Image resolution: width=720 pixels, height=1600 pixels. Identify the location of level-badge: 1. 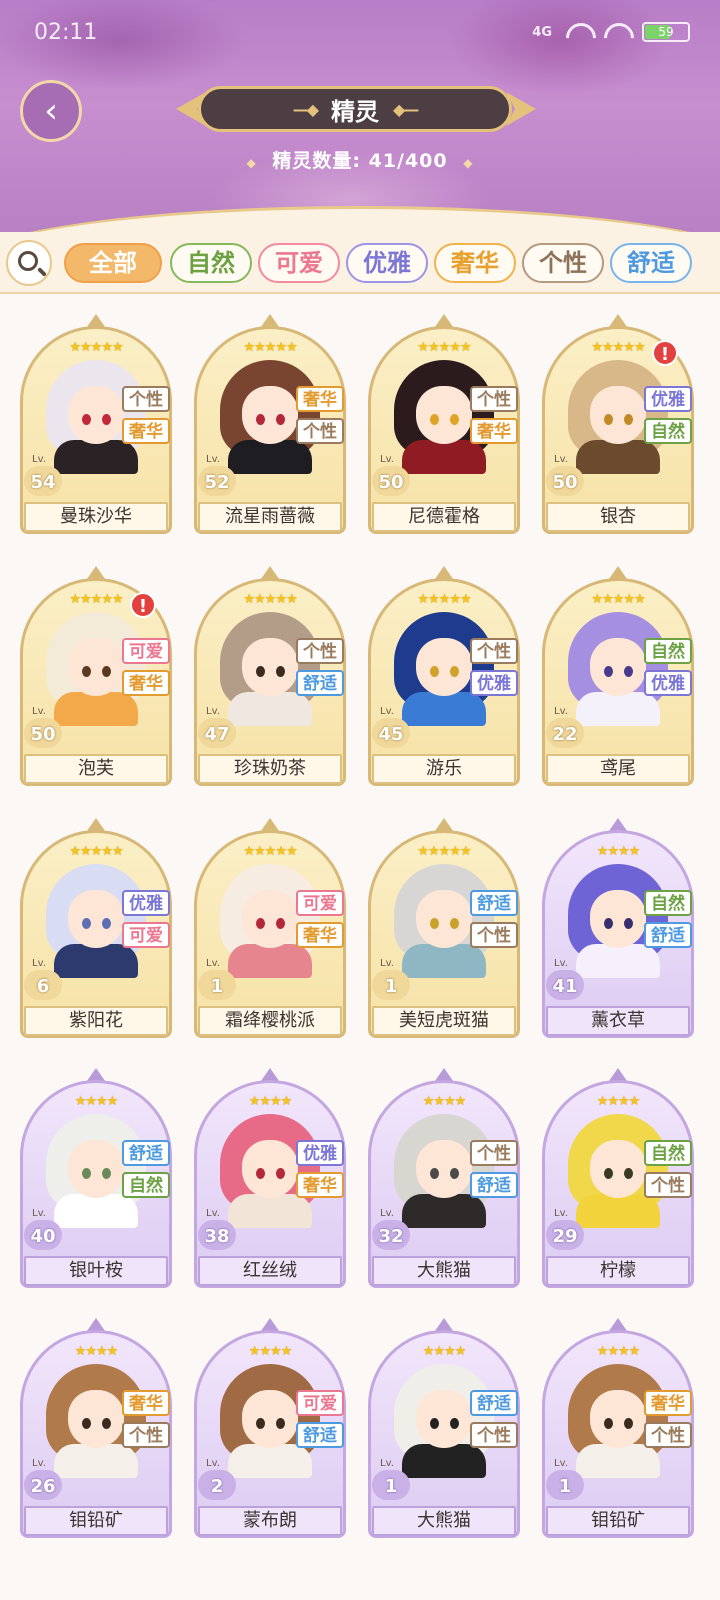
(565, 1479).